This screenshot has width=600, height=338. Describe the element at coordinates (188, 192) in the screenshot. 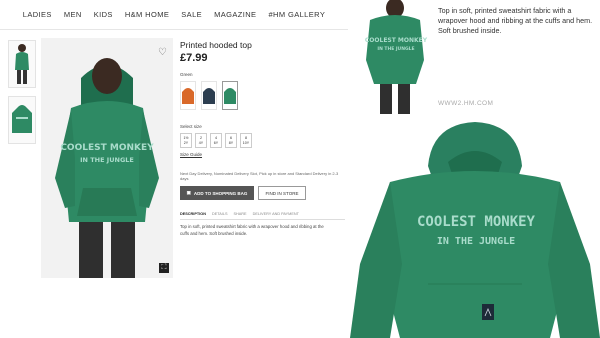

I see `bag-icon: ▣` at that location.